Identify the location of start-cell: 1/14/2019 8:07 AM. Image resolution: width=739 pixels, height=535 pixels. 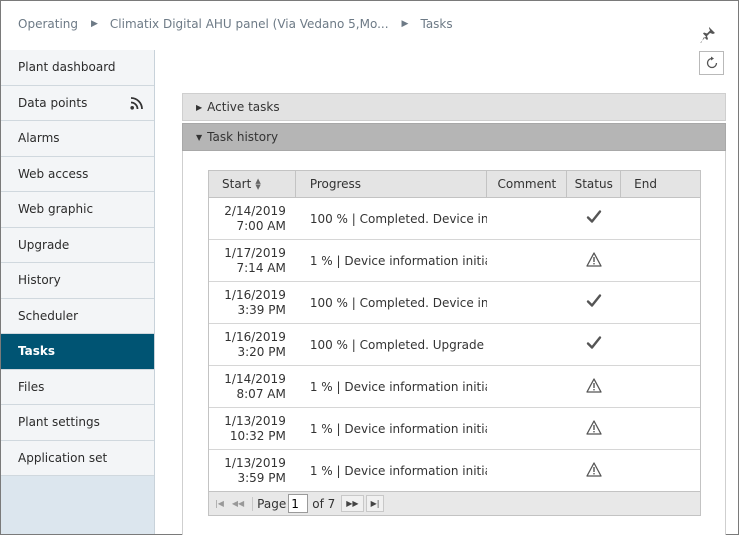
(252, 386).